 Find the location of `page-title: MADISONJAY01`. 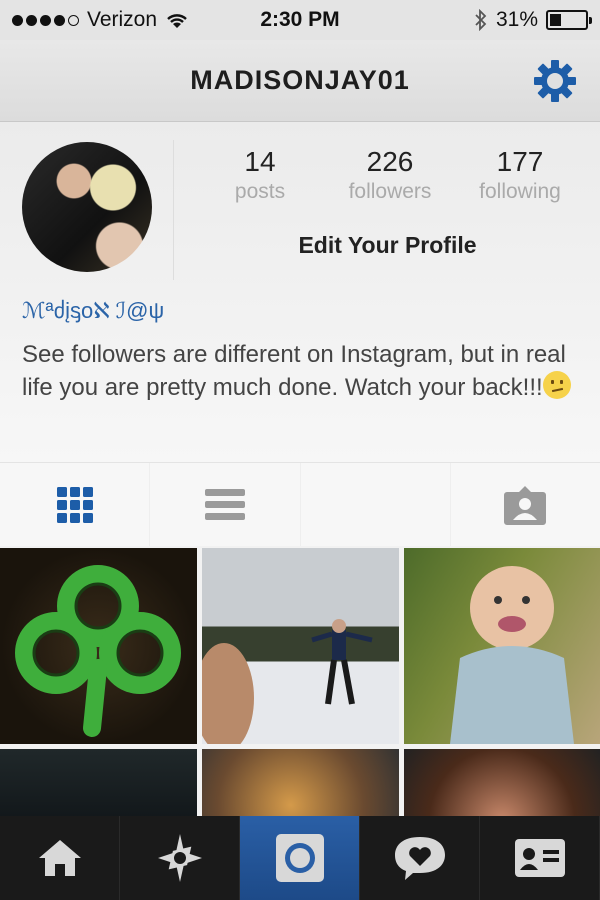

page-title: MADISONJAY01 is located at coordinates (300, 80).